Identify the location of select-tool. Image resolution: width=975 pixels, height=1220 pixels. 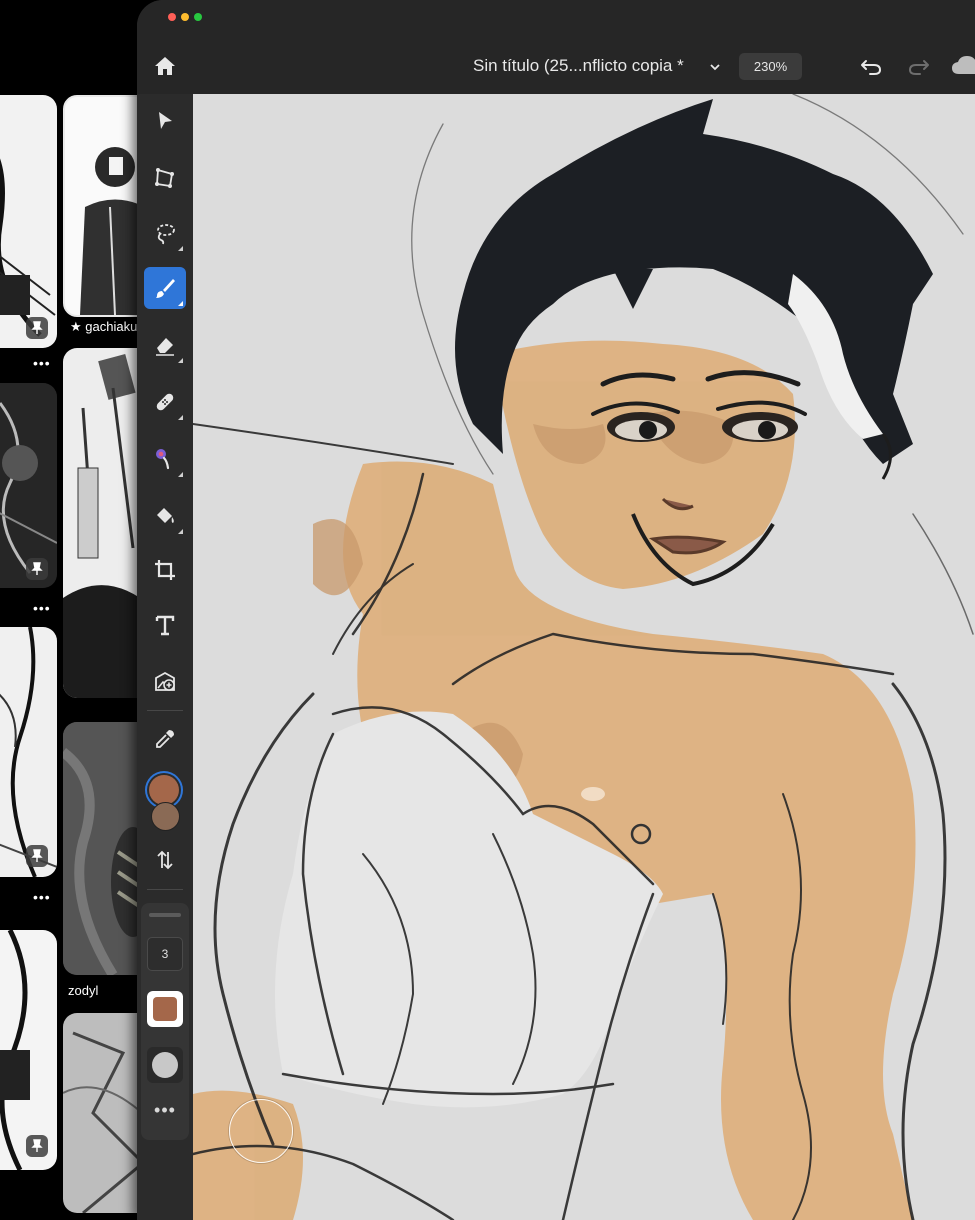
(165, 121).